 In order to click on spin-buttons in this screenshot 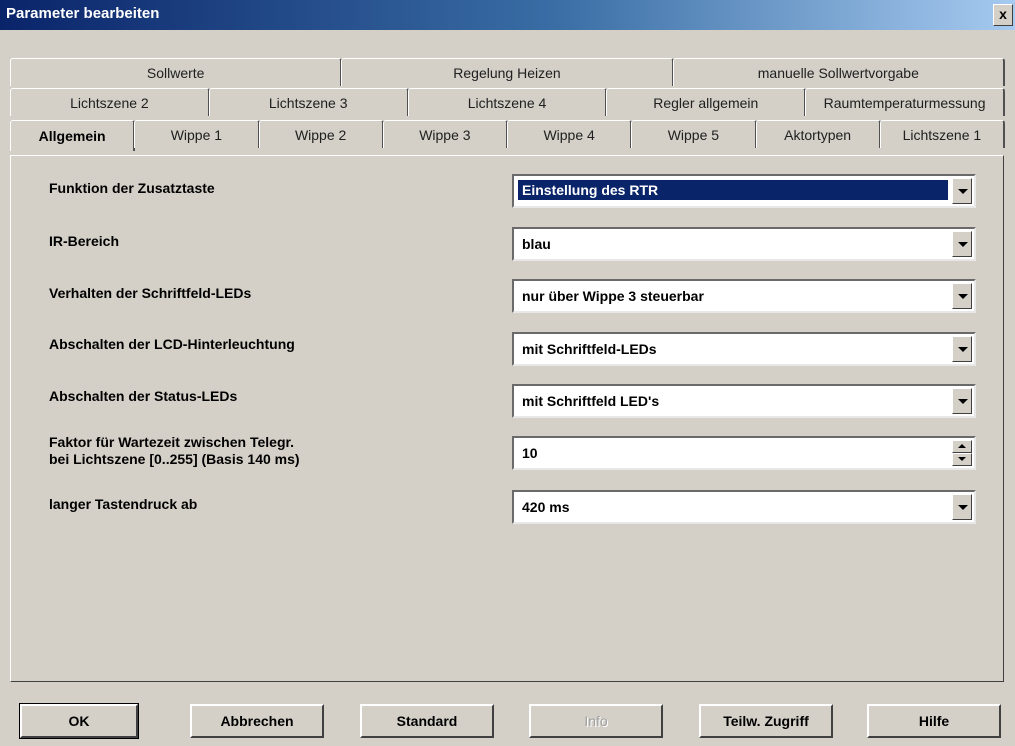, I will do `click(962, 453)`.